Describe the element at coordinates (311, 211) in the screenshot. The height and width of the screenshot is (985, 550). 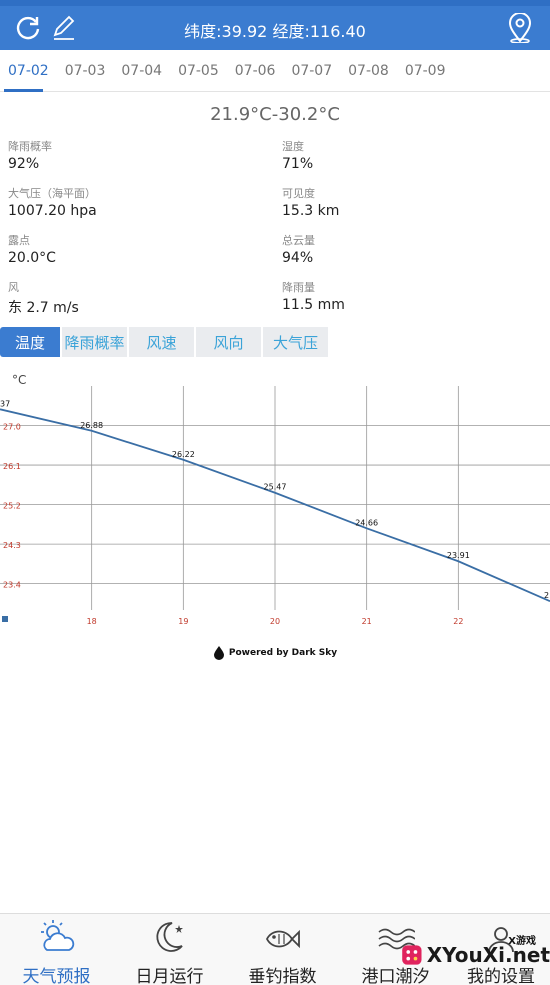
I see `detail-value: 15.3 km` at that location.